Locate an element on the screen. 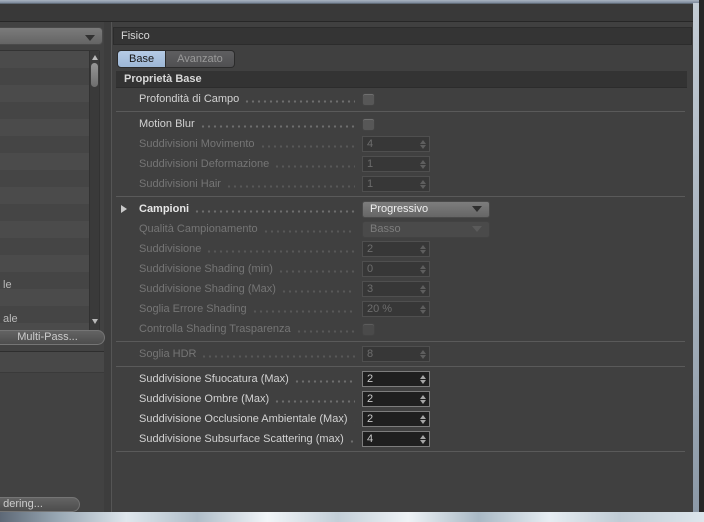  param-row: Controlla Shading Trasparenza is located at coordinates (402, 329).